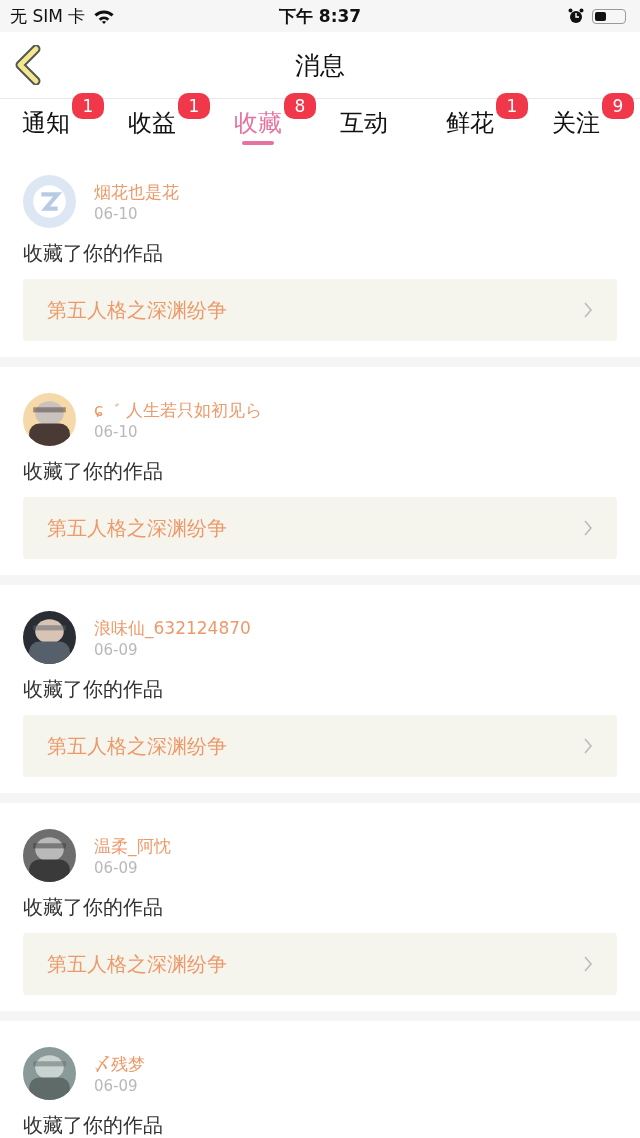  What do you see at coordinates (618, 106) in the screenshot?
I see `count-badge: 9` at bounding box center [618, 106].